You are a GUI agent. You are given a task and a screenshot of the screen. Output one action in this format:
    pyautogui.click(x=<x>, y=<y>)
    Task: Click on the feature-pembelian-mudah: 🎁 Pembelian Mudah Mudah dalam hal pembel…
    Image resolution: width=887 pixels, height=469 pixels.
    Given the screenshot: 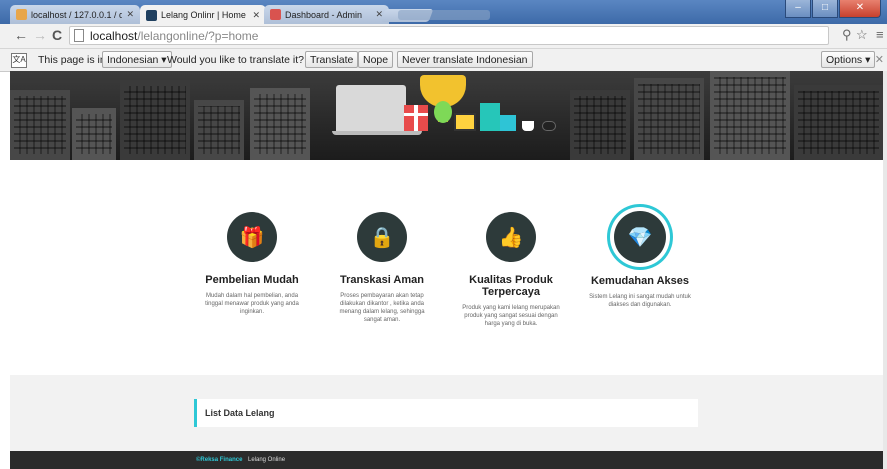 What is the action you would take?
    pyautogui.click(x=252, y=264)
    